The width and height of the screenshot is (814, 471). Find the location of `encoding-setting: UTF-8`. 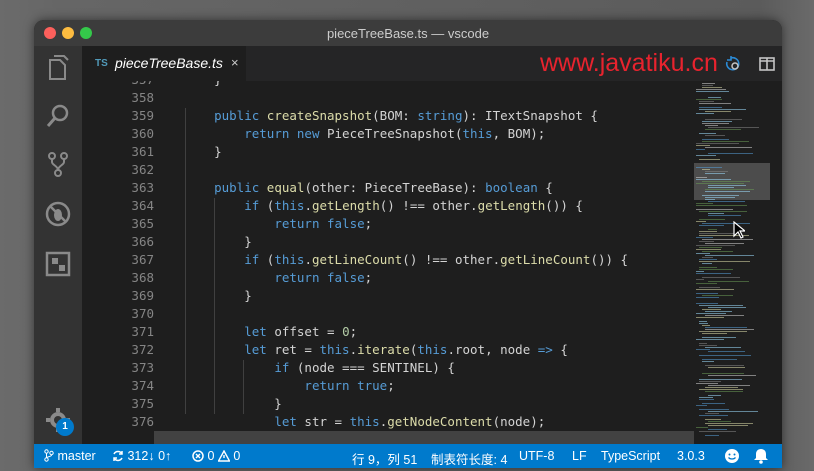

encoding-setting: UTF-8 is located at coordinates (536, 456).